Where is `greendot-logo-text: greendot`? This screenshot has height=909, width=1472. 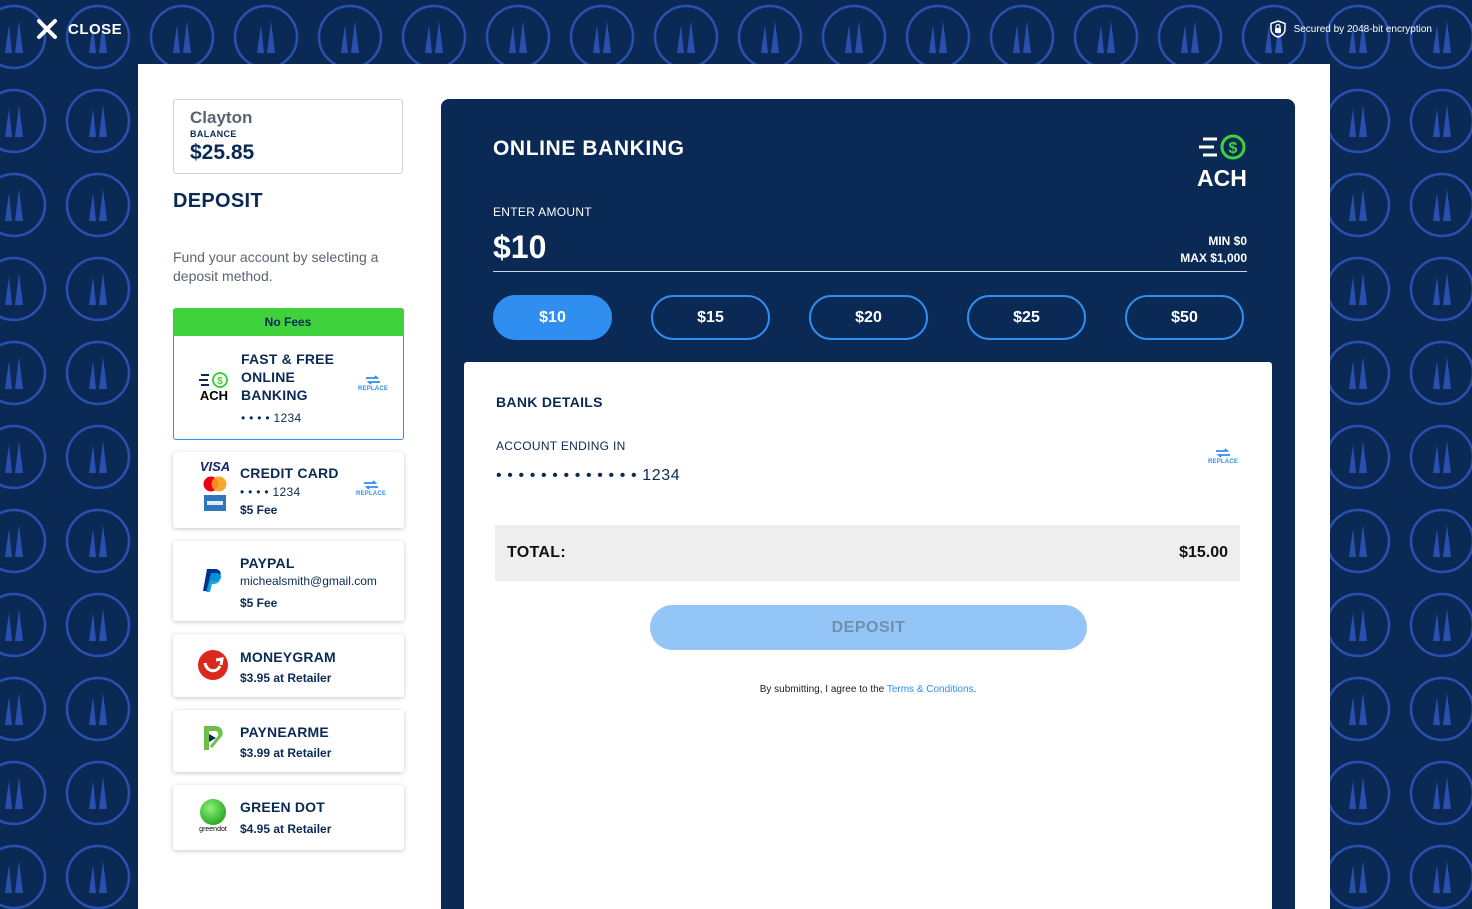
greendot-logo-text: greendot is located at coordinates (213, 829).